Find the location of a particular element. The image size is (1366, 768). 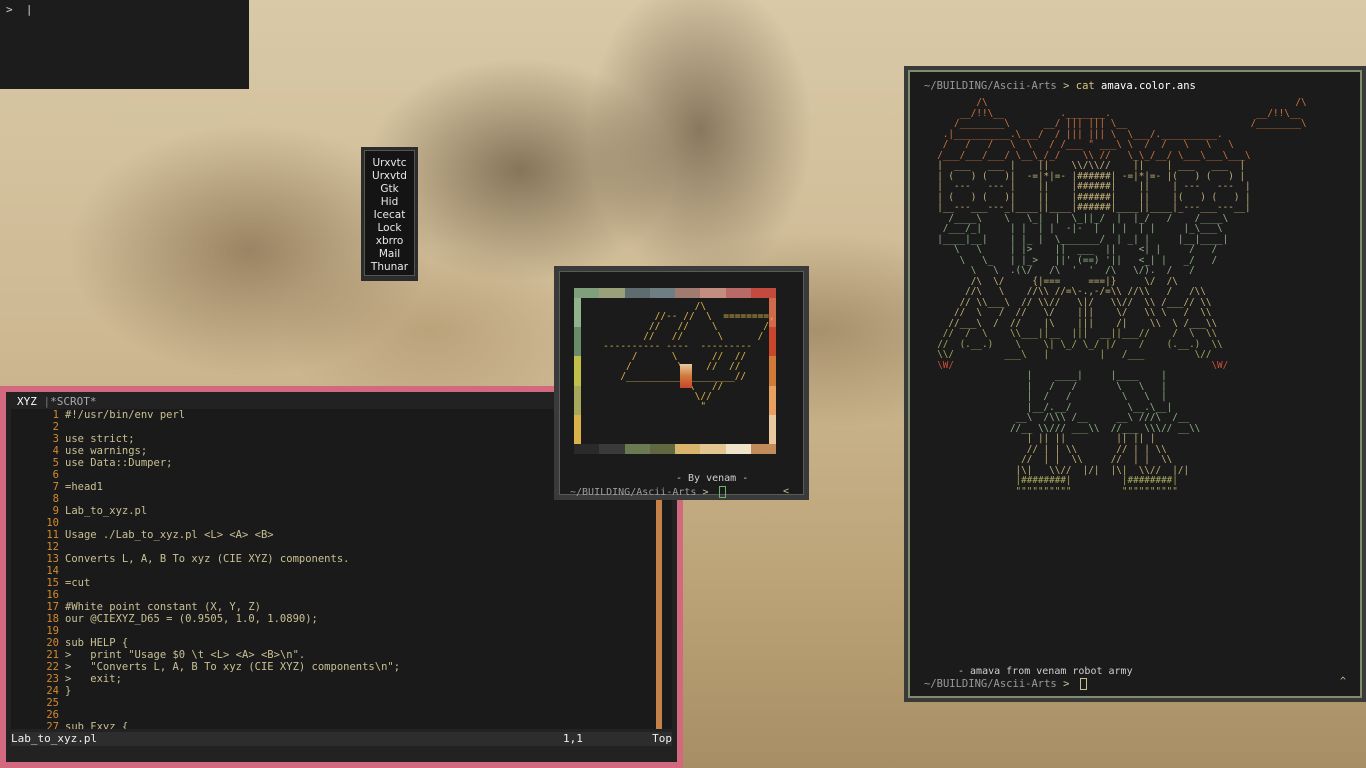

code-line: 26 is located at coordinates (341, 715).